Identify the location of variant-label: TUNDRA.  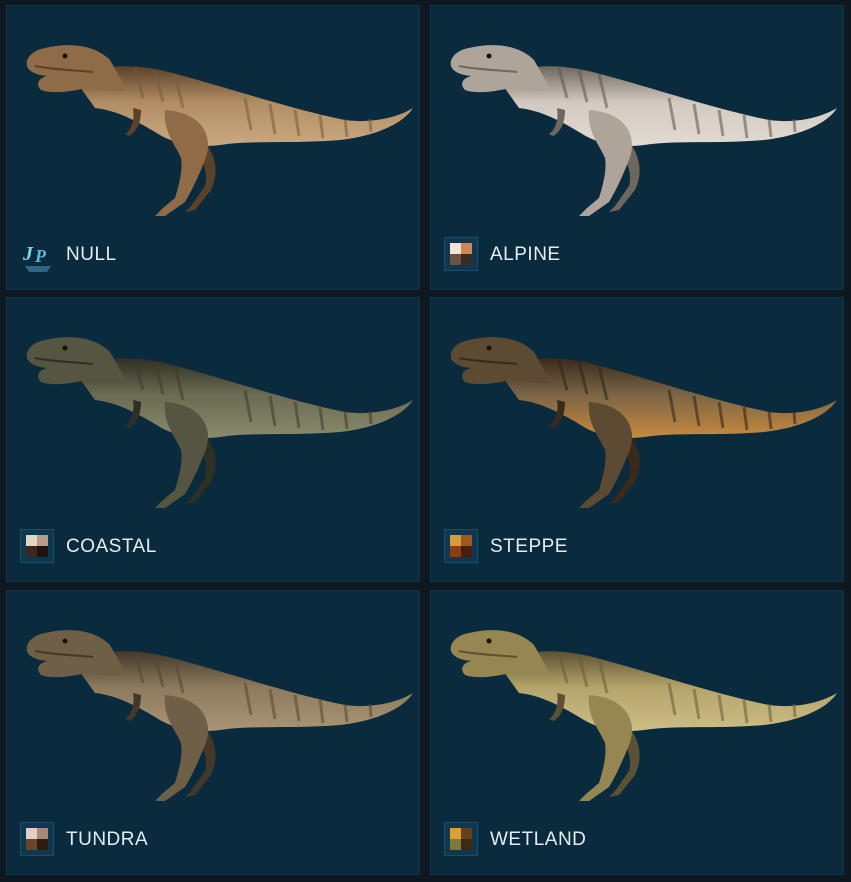
(107, 839).